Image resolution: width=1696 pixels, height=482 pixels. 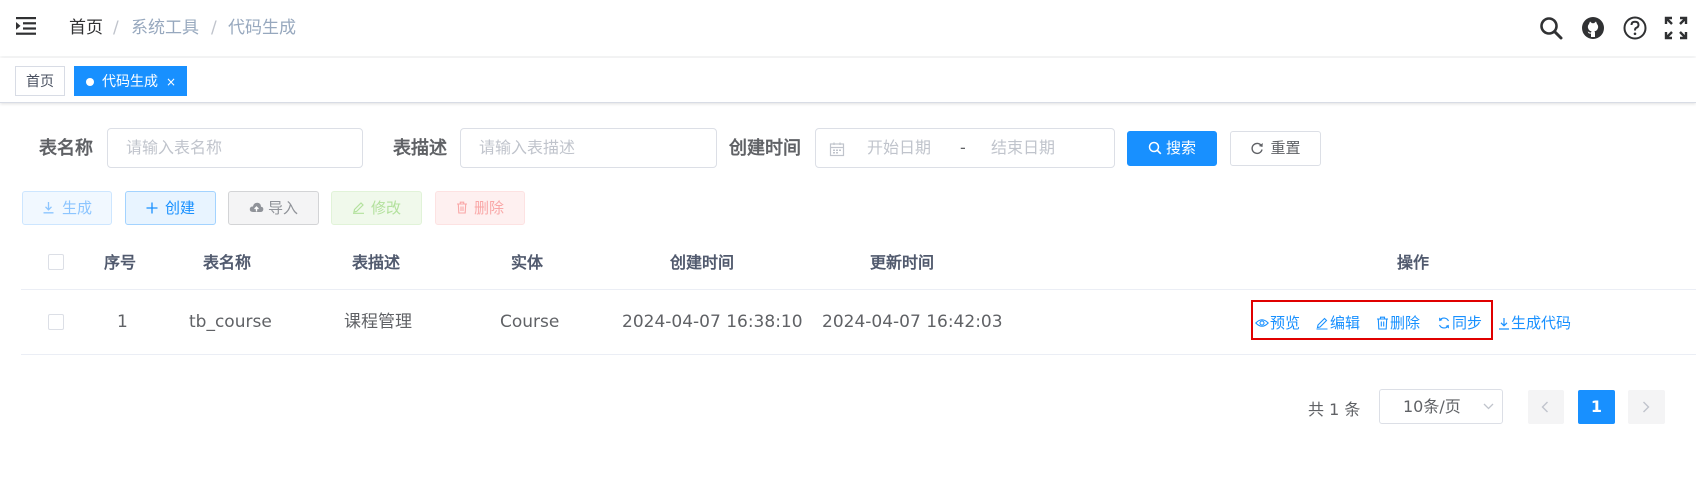 I want to click on page-size-value: 10条/页, so click(x=1432, y=406).